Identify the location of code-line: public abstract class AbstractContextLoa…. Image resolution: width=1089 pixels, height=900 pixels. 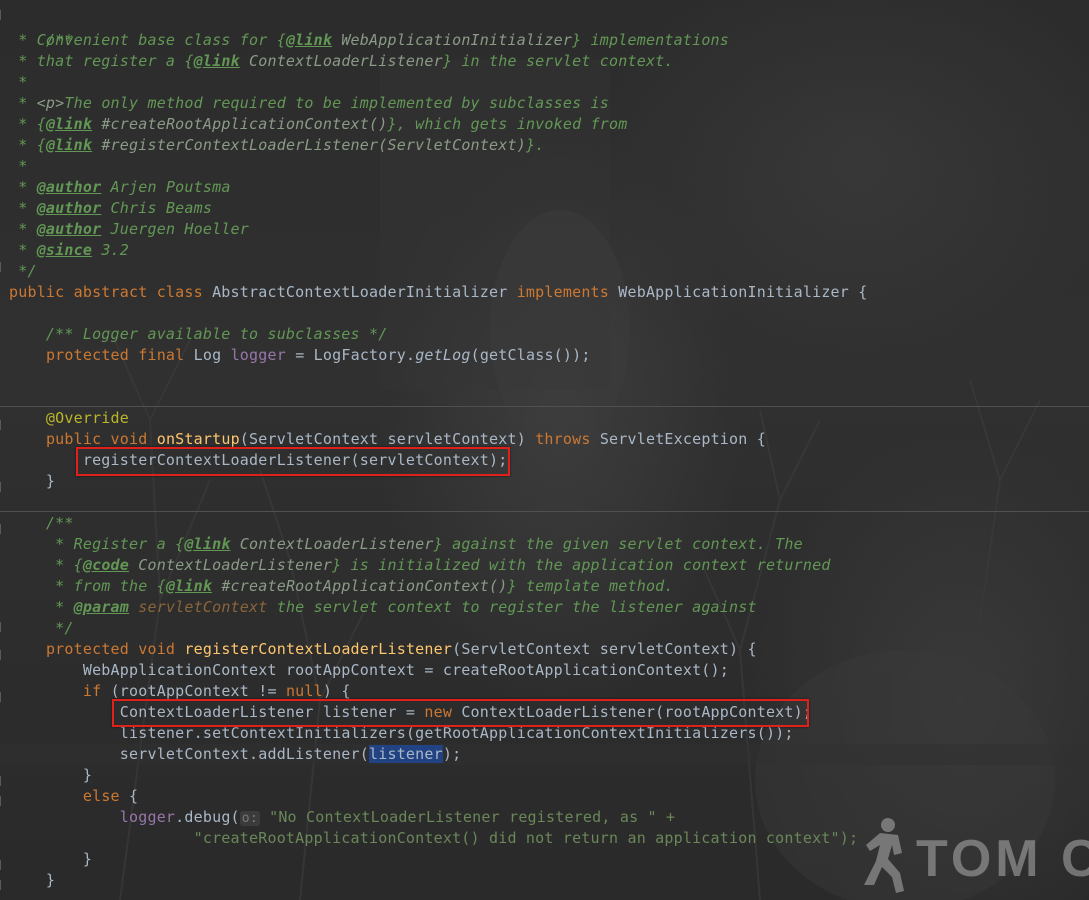
(438, 292).